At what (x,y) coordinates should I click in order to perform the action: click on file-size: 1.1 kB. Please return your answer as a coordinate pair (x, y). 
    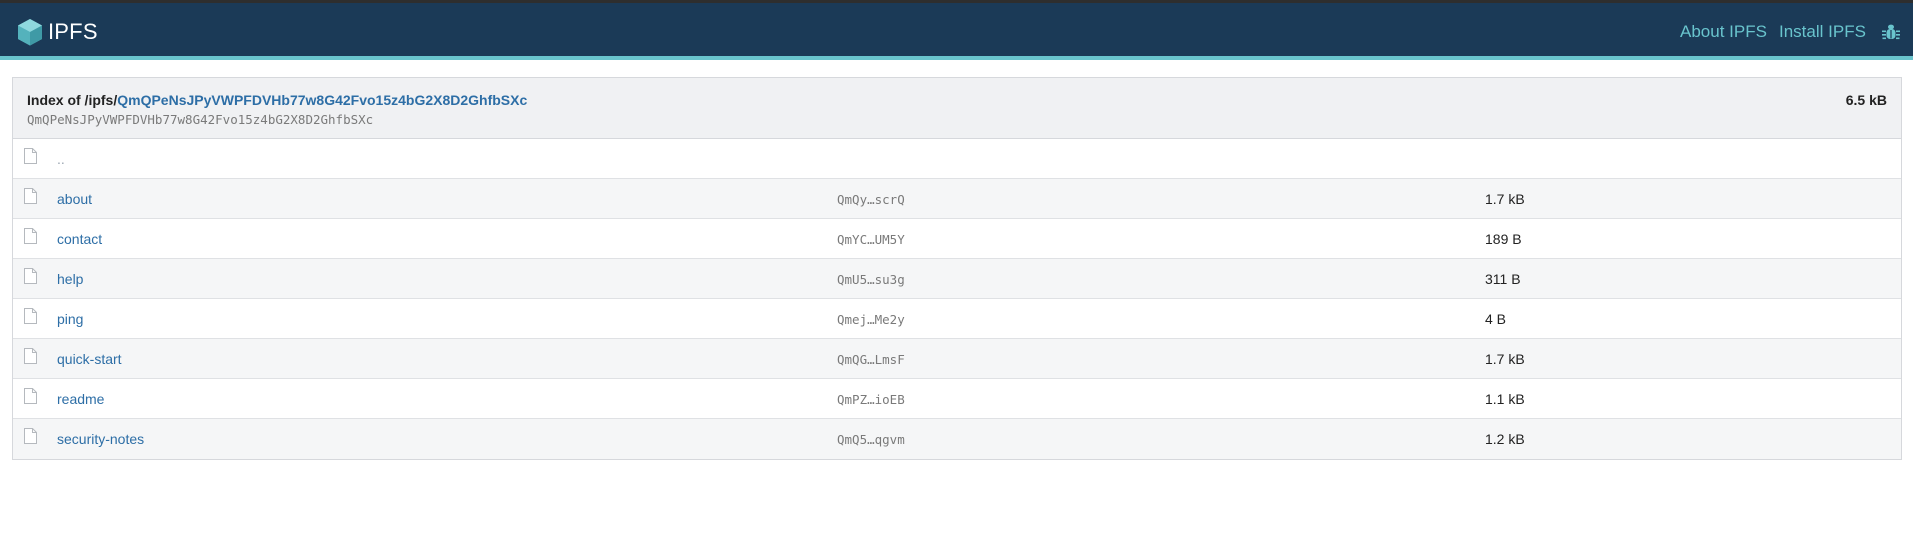
    Looking at the image, I should click on (1505, 399).